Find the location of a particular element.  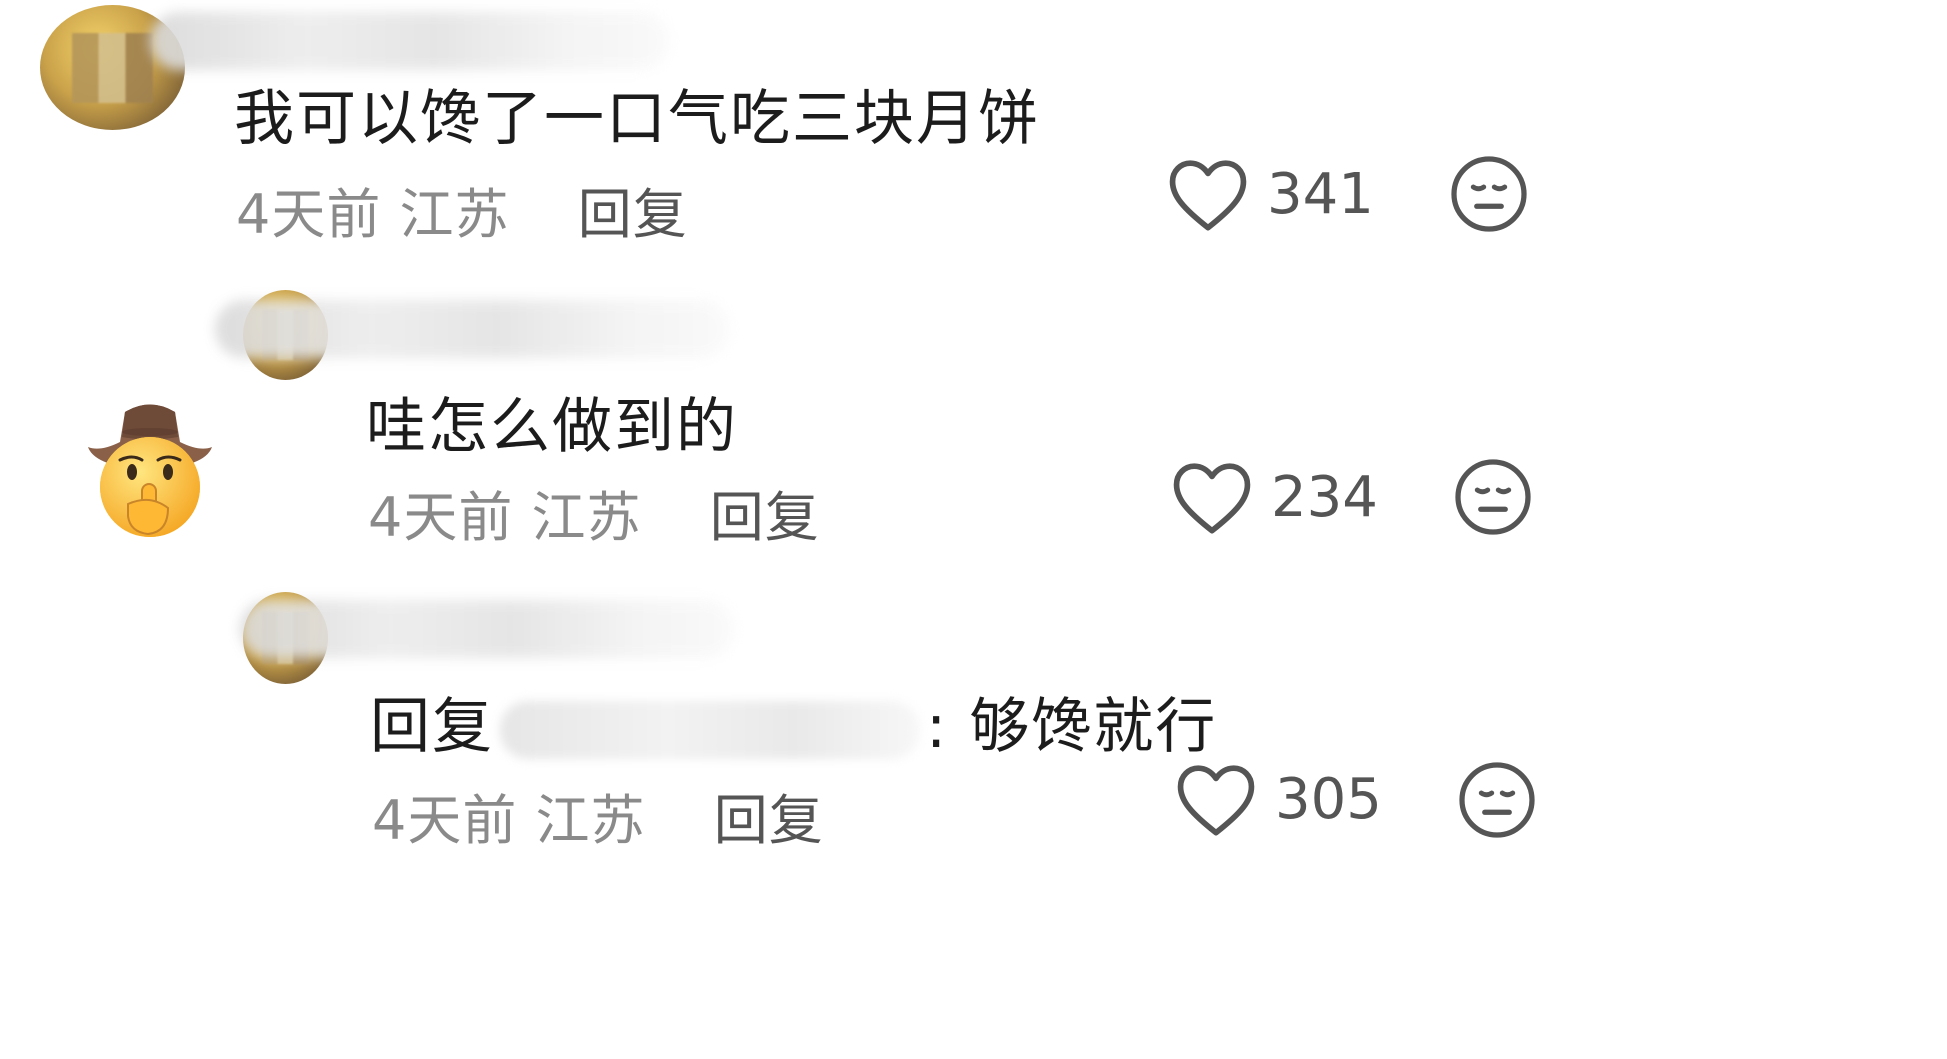

like-button: 234 is located at coordinates (1273, 497).